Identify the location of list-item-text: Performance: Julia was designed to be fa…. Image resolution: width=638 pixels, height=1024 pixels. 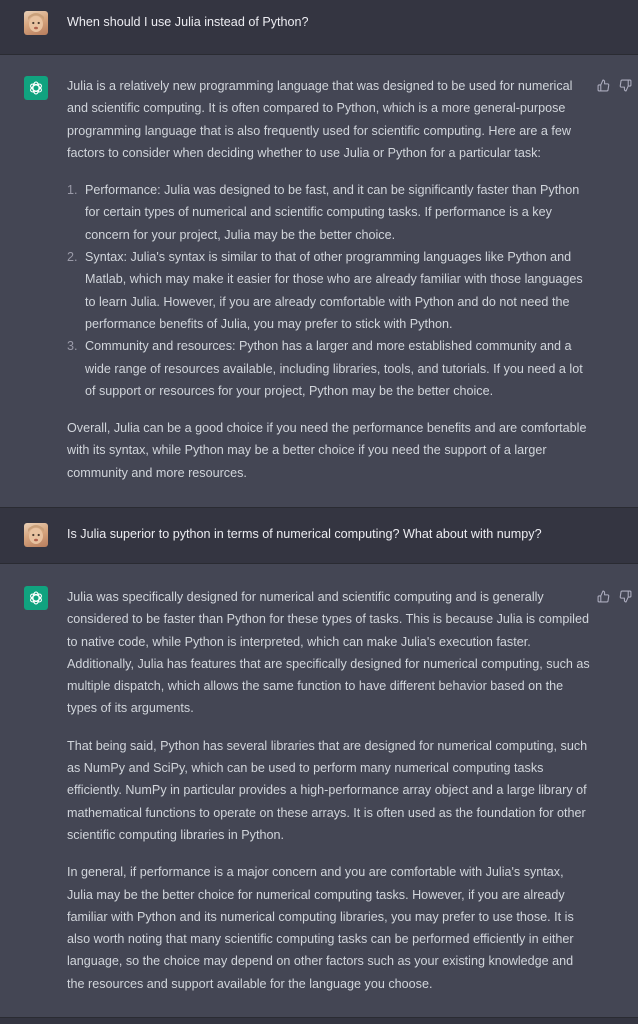
(332, 212).